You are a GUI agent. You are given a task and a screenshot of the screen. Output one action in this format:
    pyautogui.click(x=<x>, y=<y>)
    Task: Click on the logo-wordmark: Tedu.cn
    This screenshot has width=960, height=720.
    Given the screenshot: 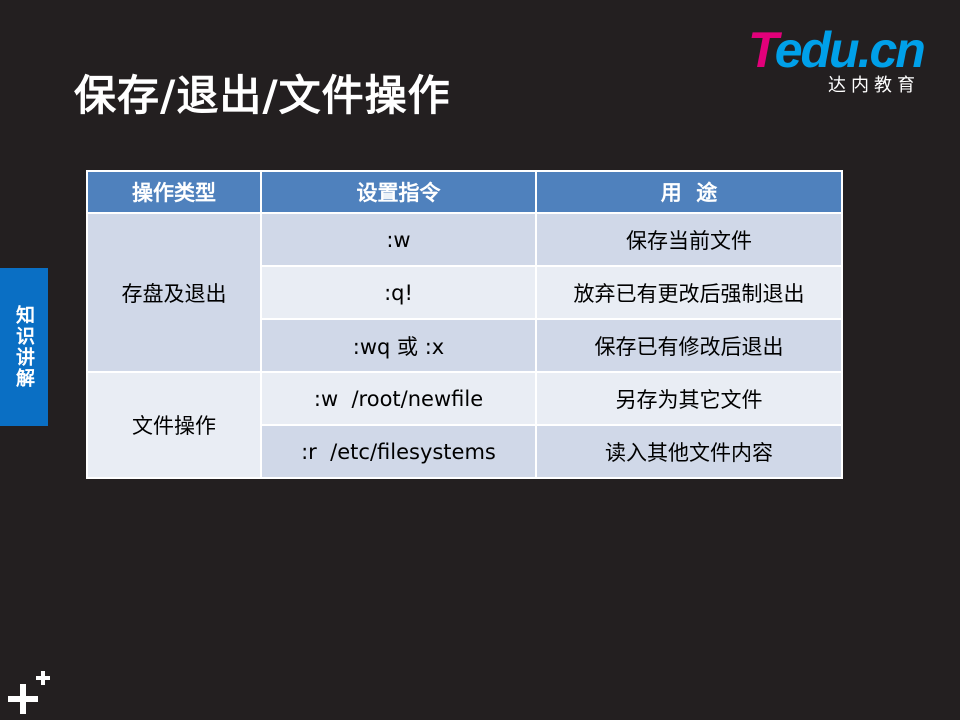 What is the action you would take?
    pyautogui.click(x=837, y=50)
    